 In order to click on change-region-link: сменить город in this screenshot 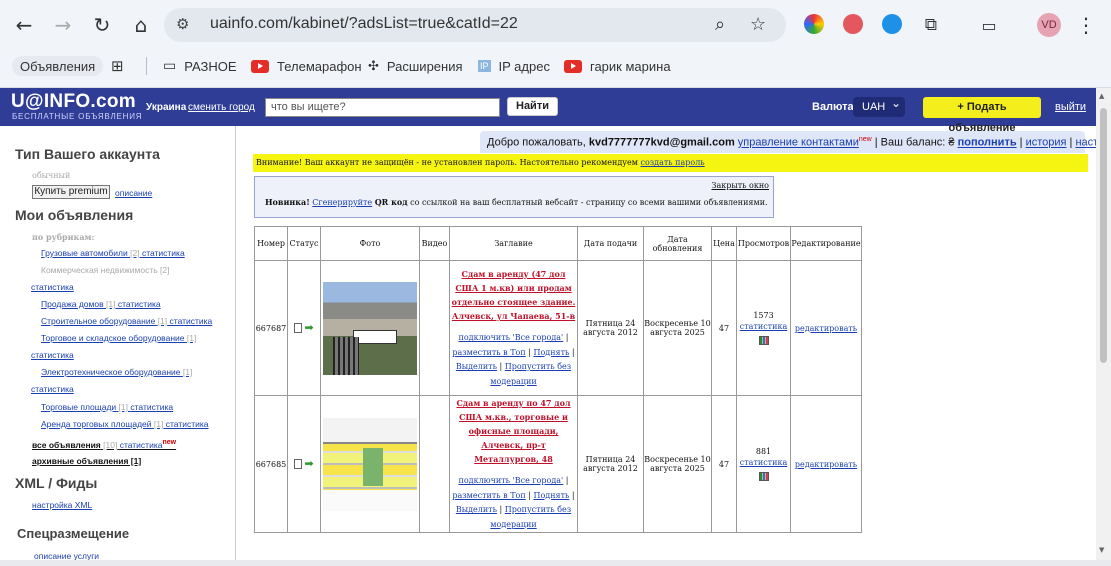, I will do `click(221, 107)`.